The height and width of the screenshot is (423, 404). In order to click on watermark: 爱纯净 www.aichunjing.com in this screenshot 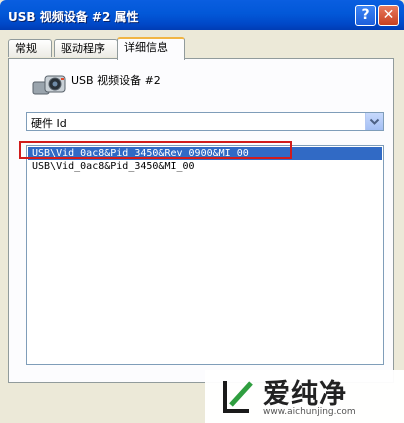, I will do `click(304, 396)`.